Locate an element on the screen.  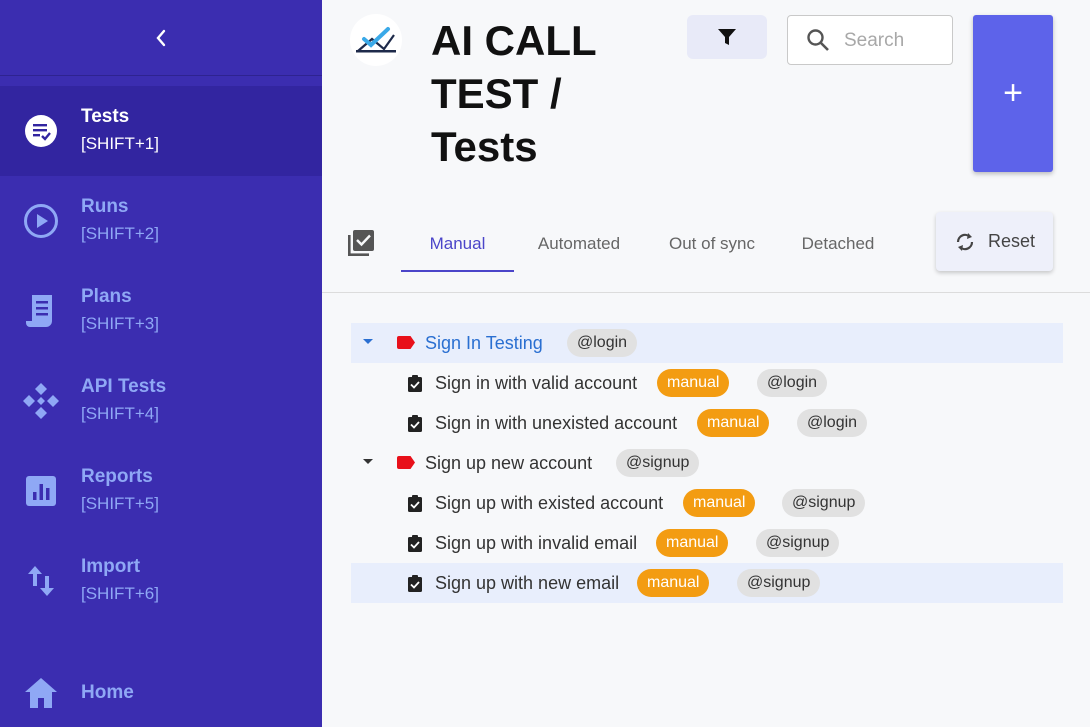
test-name: Sign in with valid account is located at coordinates (536, 383).